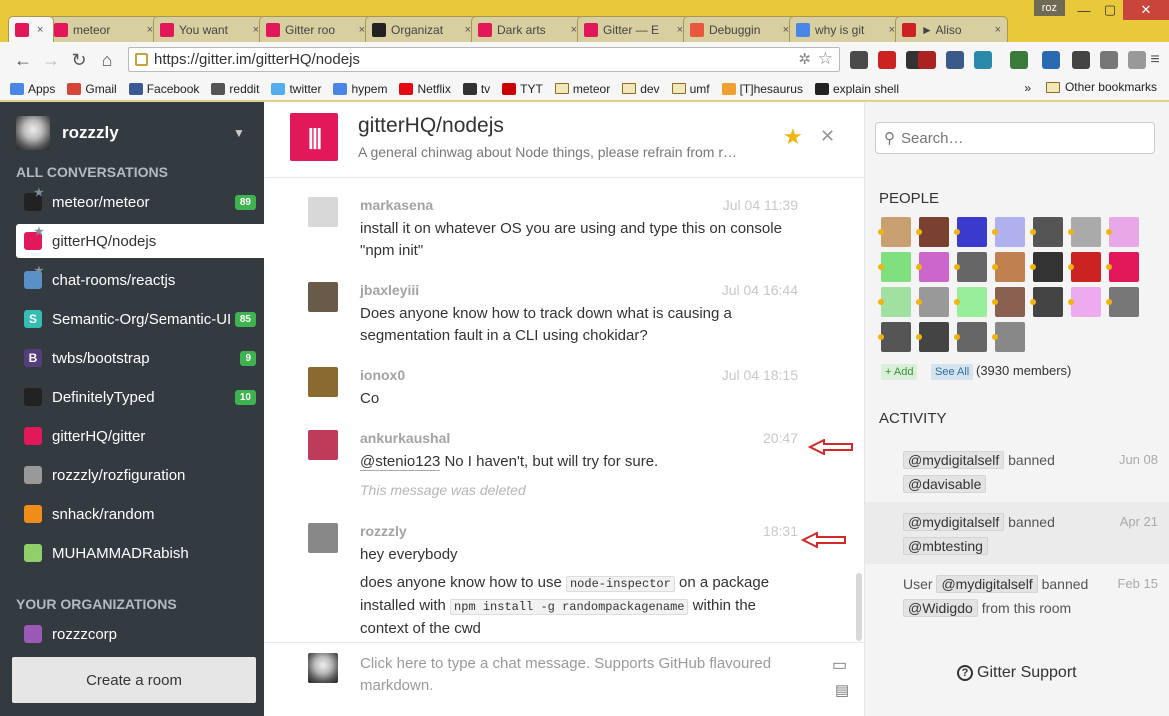 This screenshot has height=716, width=1169. Describe the element at coordinates (140, 475) in the screenshot. I see `sidebar-room-item: rozzzly/rozfiguration` at that location.